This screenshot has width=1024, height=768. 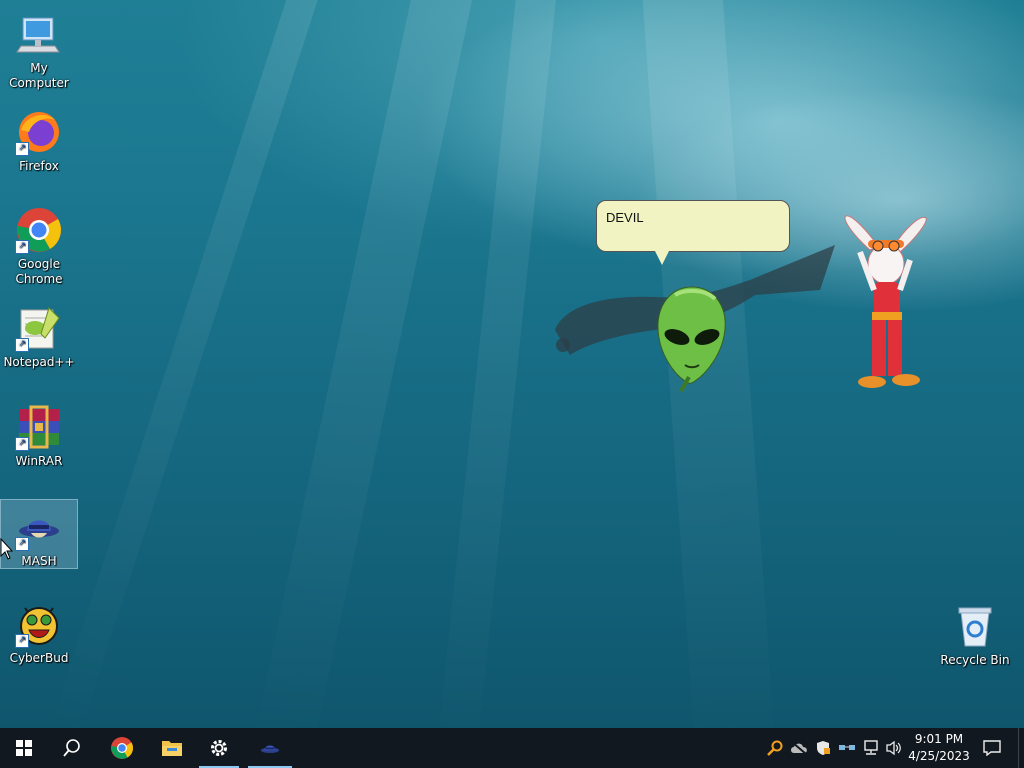 I want to click on taskbar-clock: 9:01 PM 4/25/2023, so click(x=939, y=748).